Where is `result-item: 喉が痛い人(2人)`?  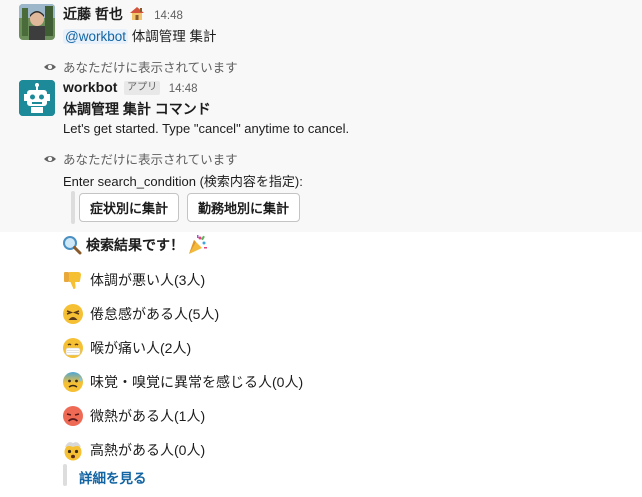
result-item: 喉が痛い人(2人) is located at coordinates (126, 348).